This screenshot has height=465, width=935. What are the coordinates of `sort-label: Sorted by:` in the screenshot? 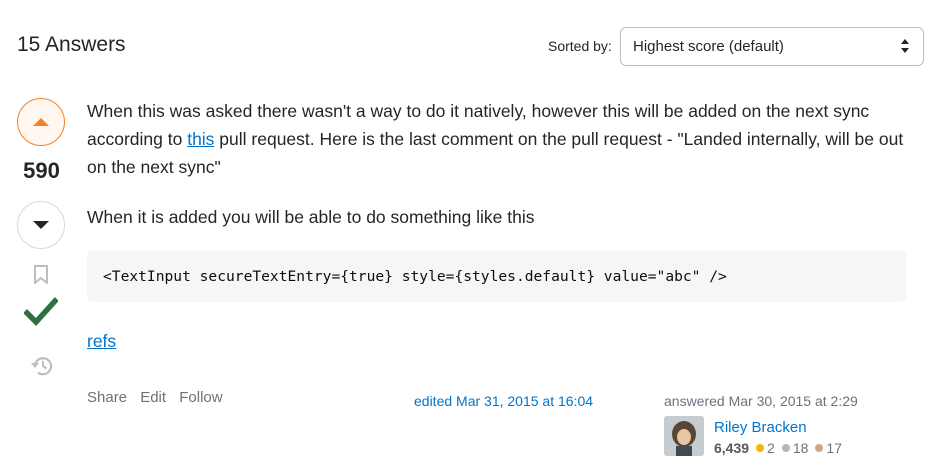 It's located at (580, 46).